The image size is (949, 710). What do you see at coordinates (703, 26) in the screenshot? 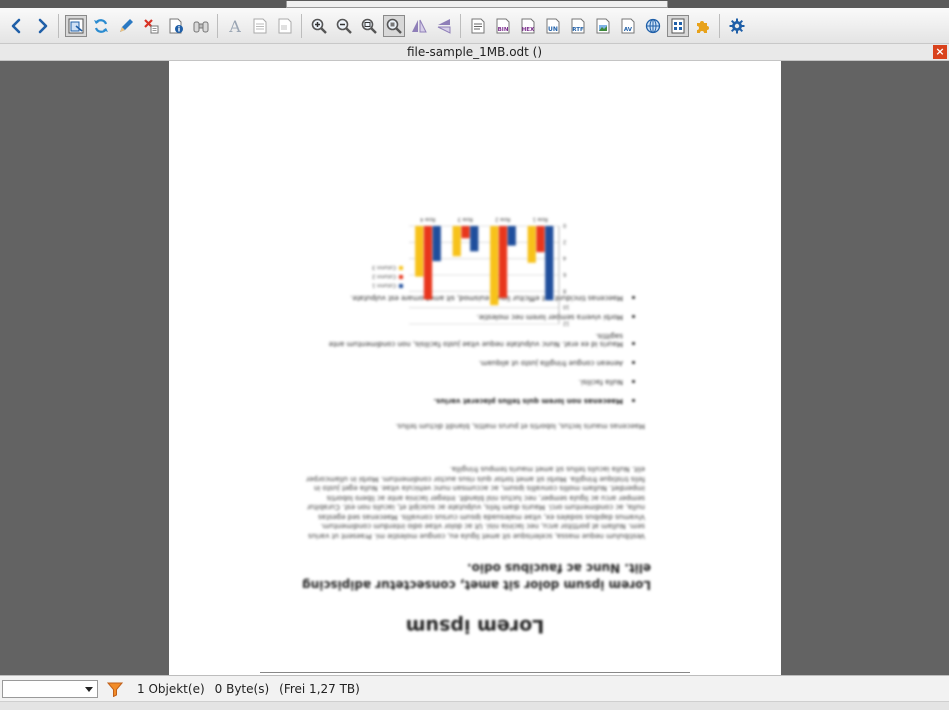
I see `plugin-icon` at bounding box center [703, 26].